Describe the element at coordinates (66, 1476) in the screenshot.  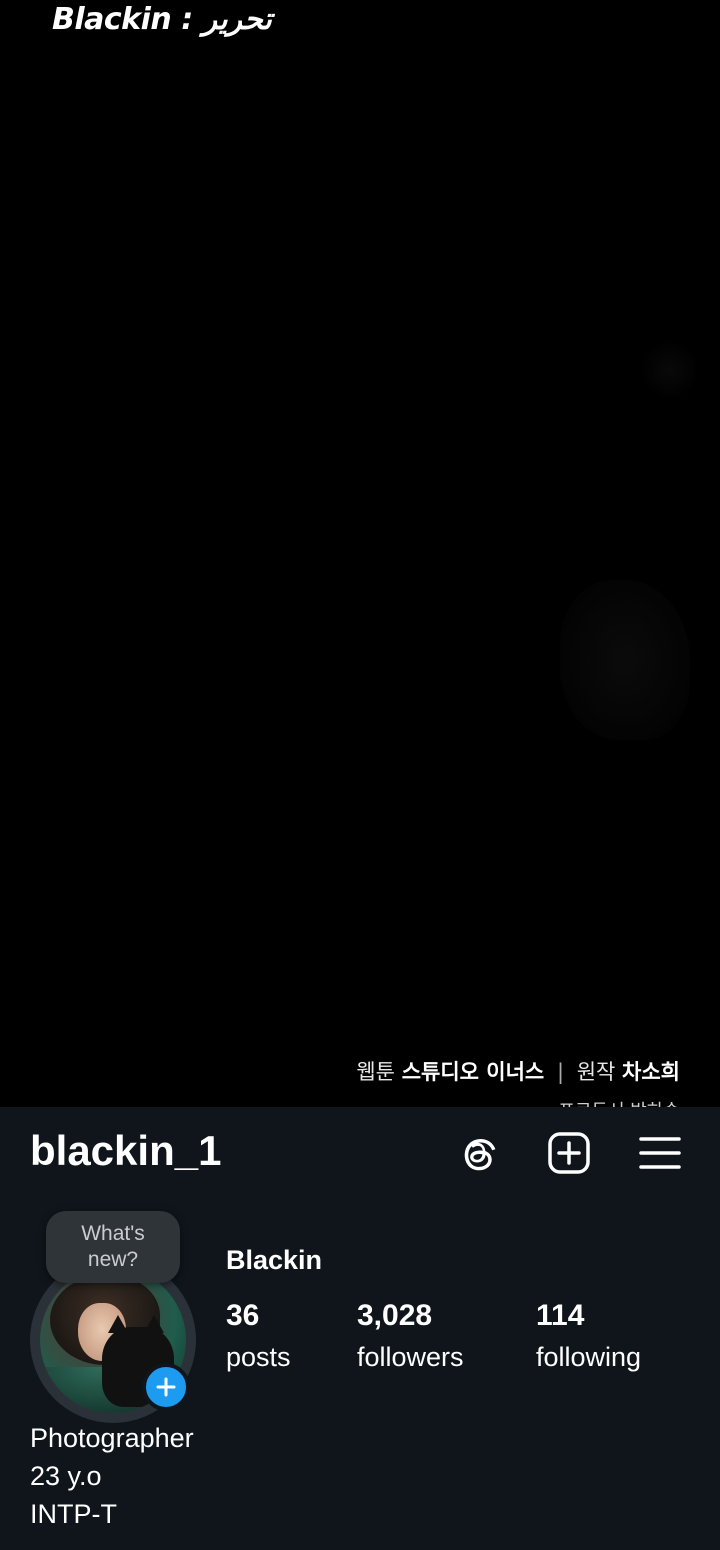
I see `bio-line: 23 y.o` at that location.